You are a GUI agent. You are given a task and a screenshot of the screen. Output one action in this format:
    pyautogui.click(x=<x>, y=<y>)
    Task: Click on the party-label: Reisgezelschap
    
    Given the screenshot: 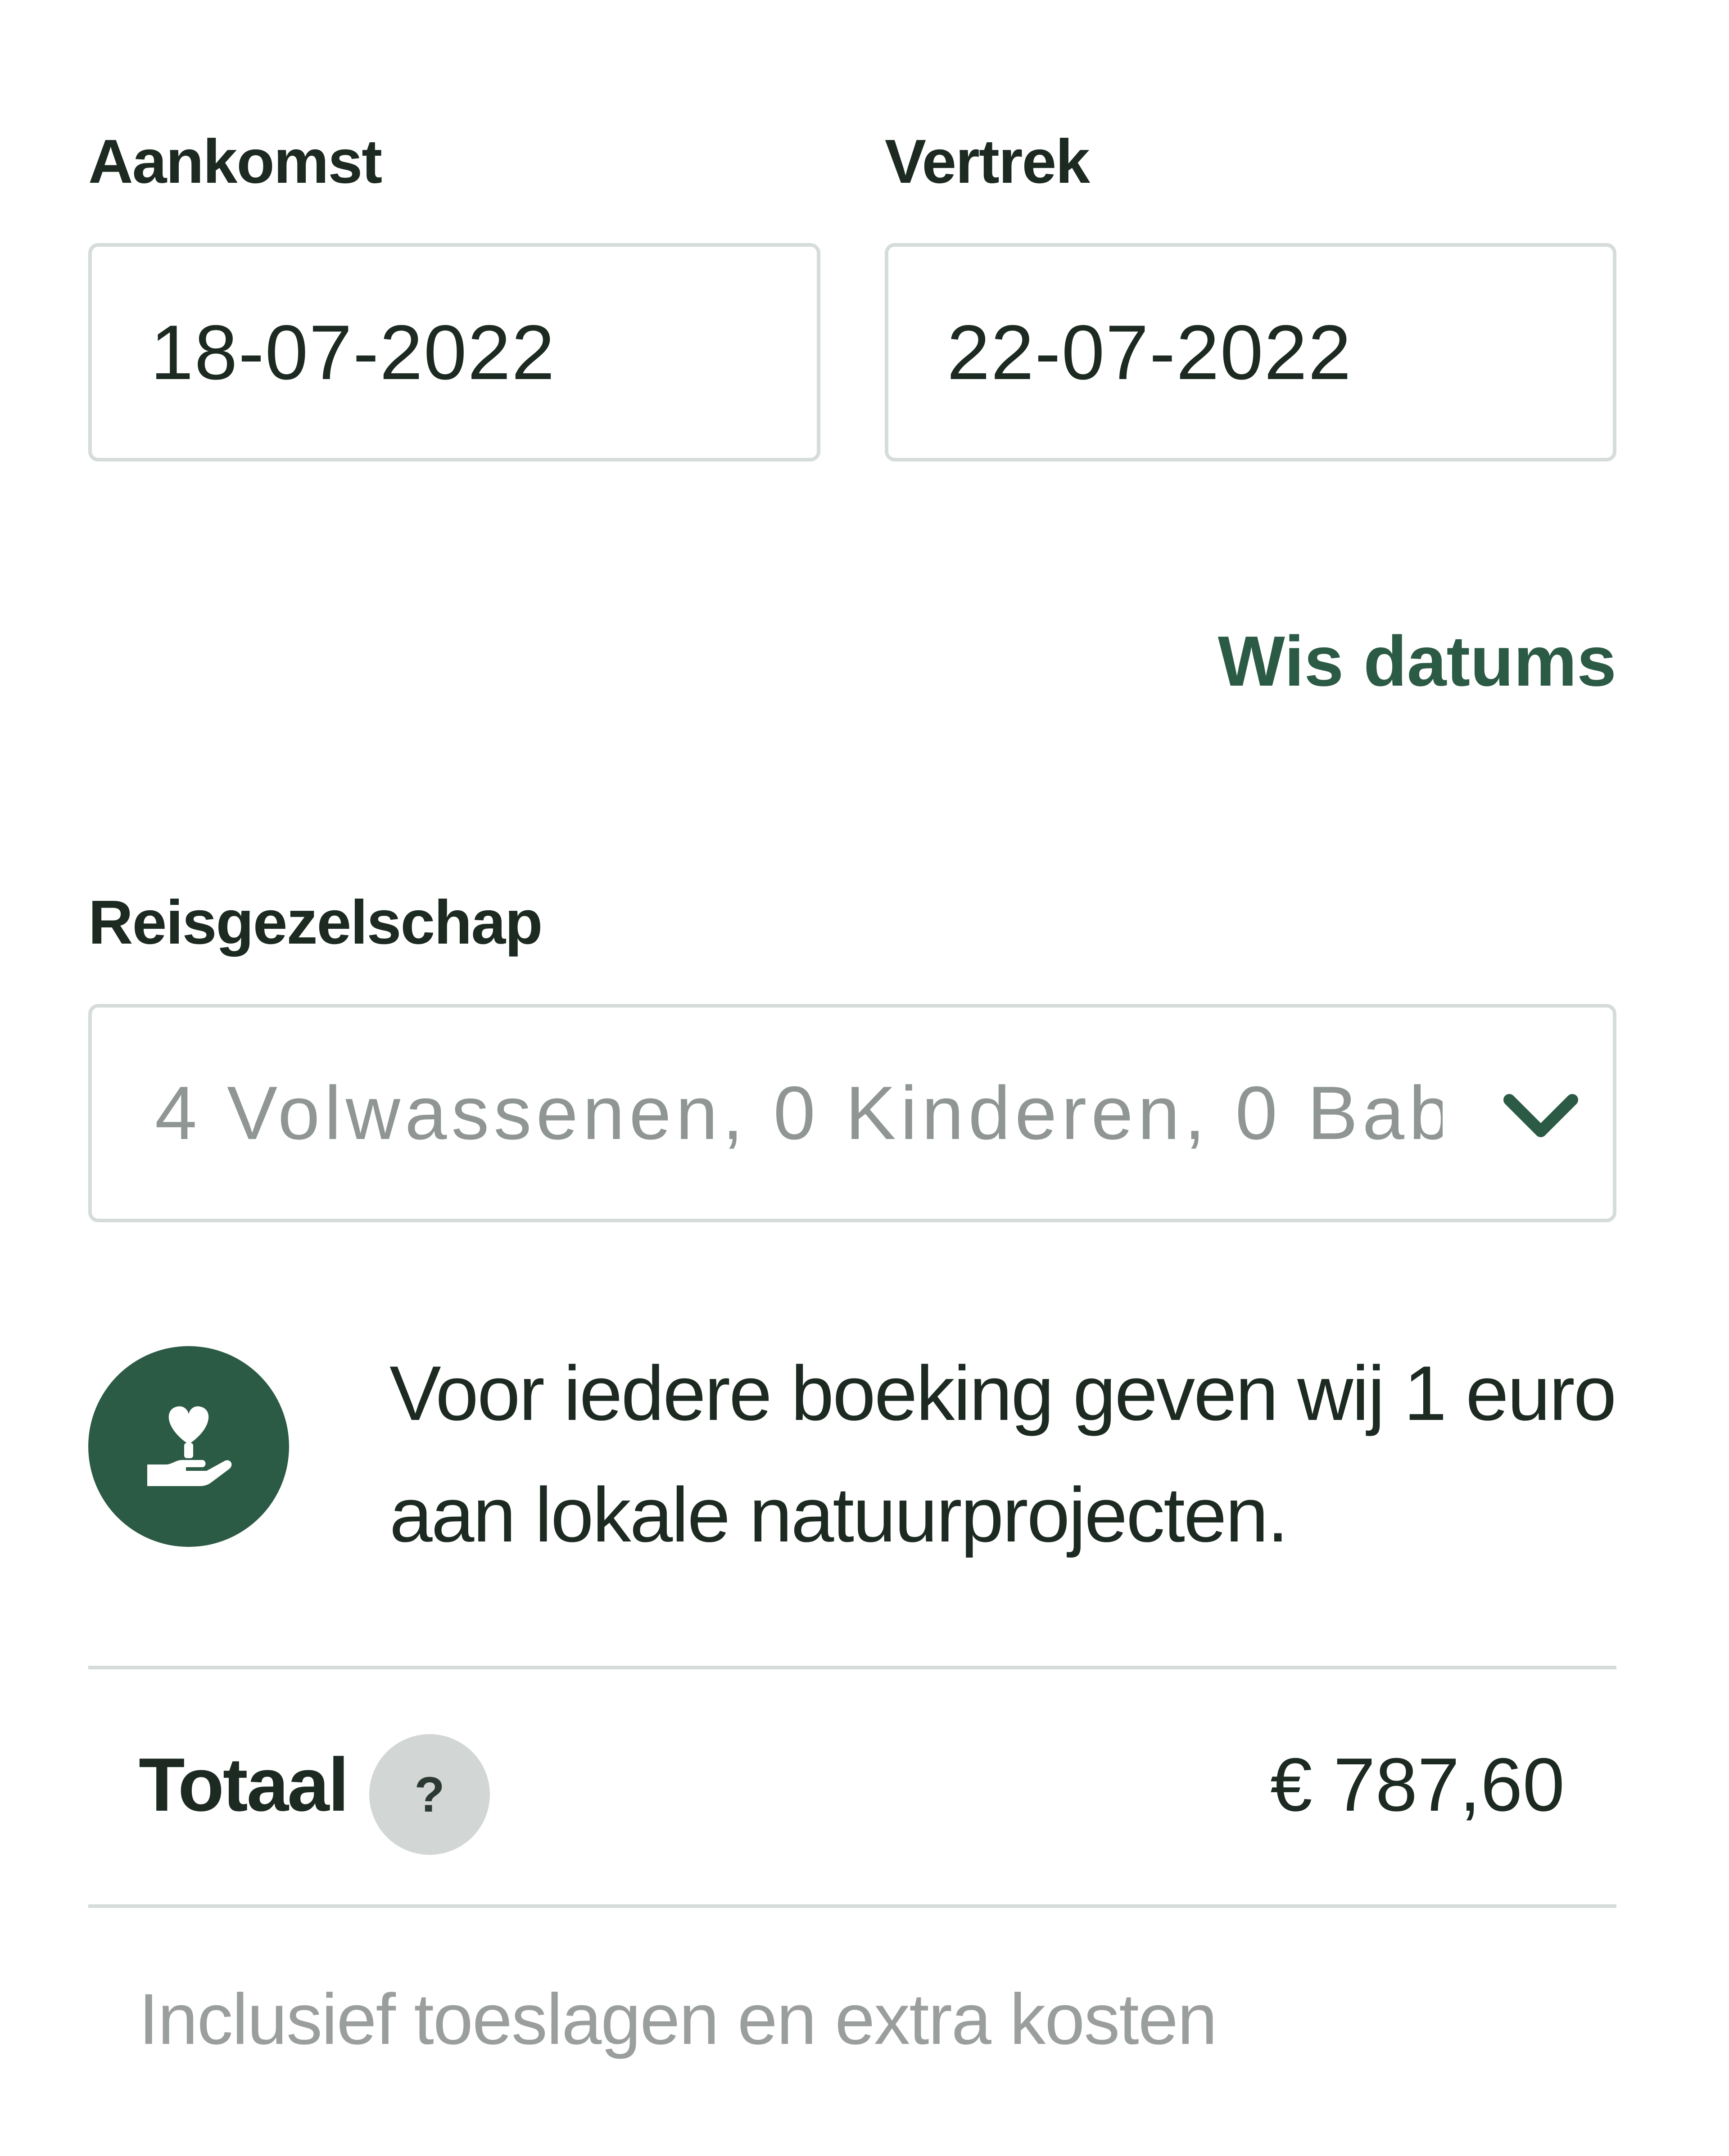 What is the action you would take?
    pyautogui.click(x=316, y=923)
    